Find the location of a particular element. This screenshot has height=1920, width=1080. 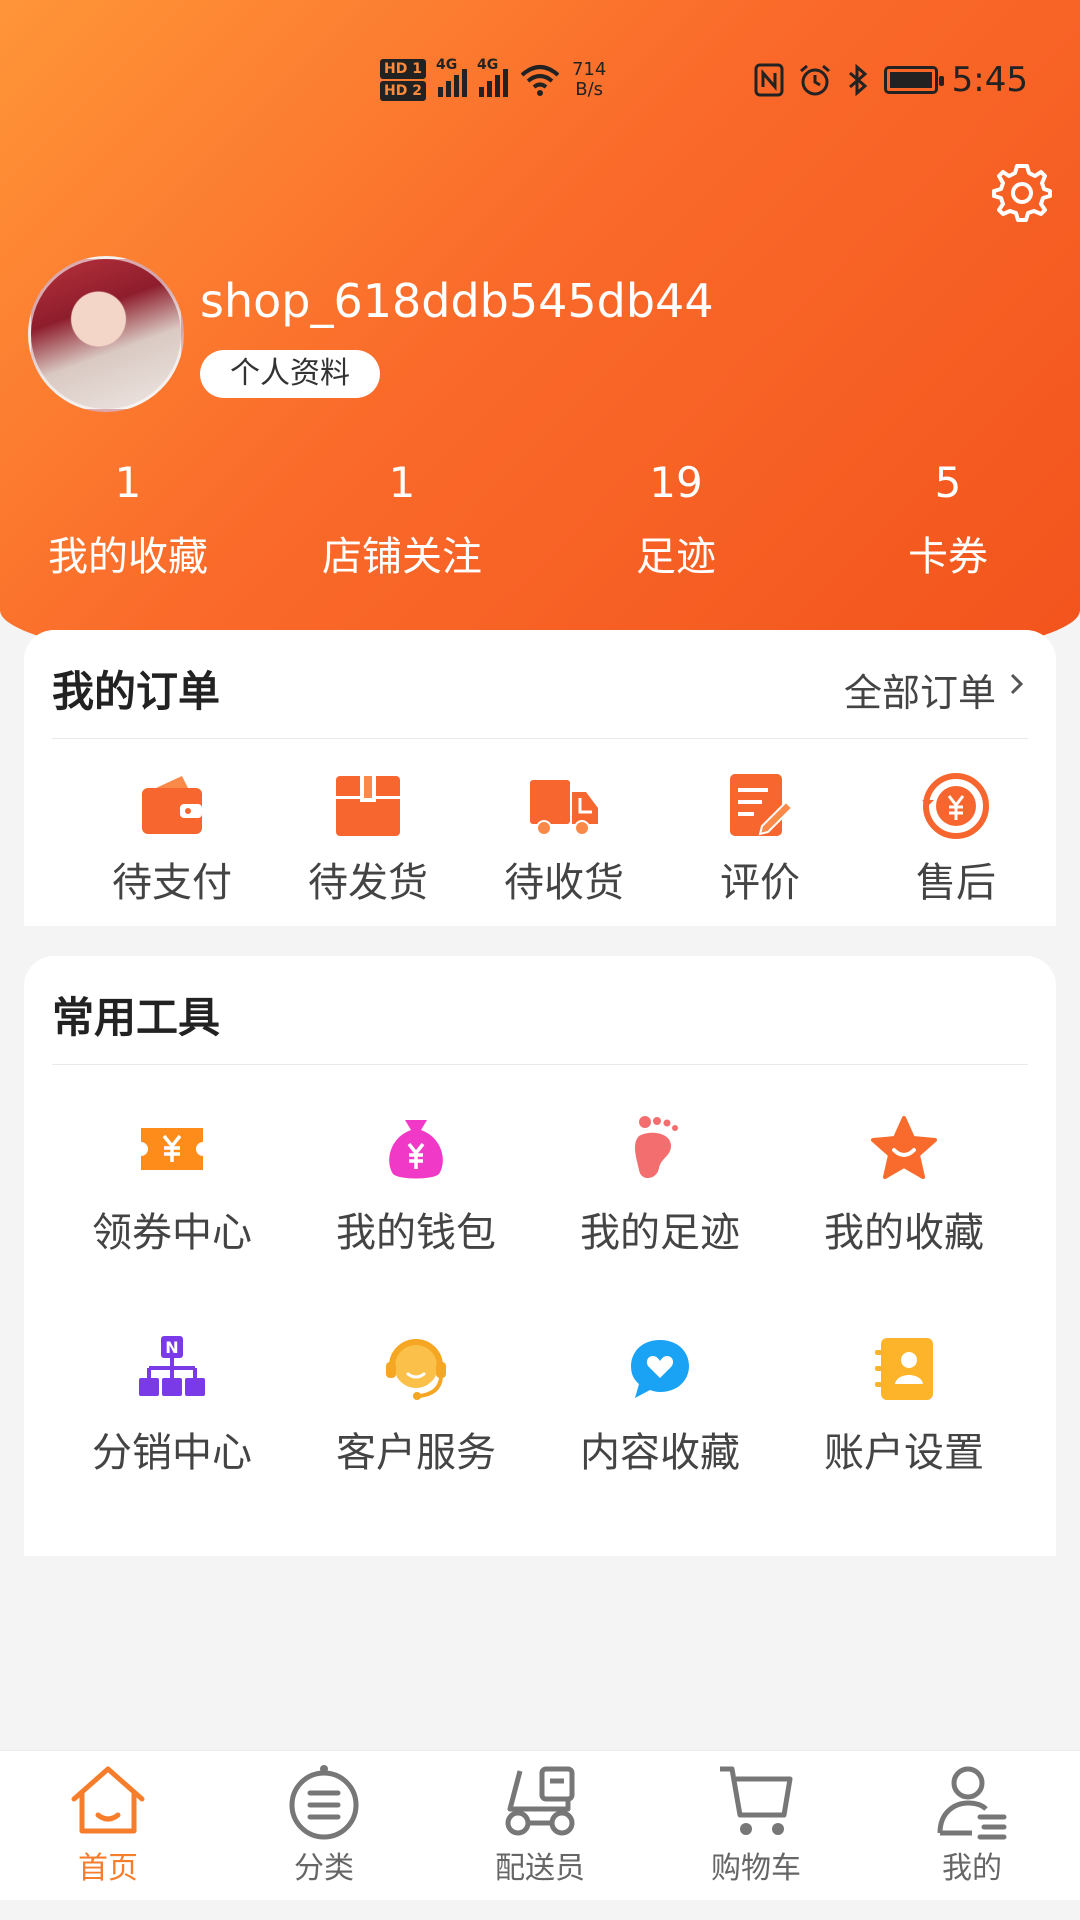

stat-footprints: 19 足迹 is located at coordinates (676, 520).